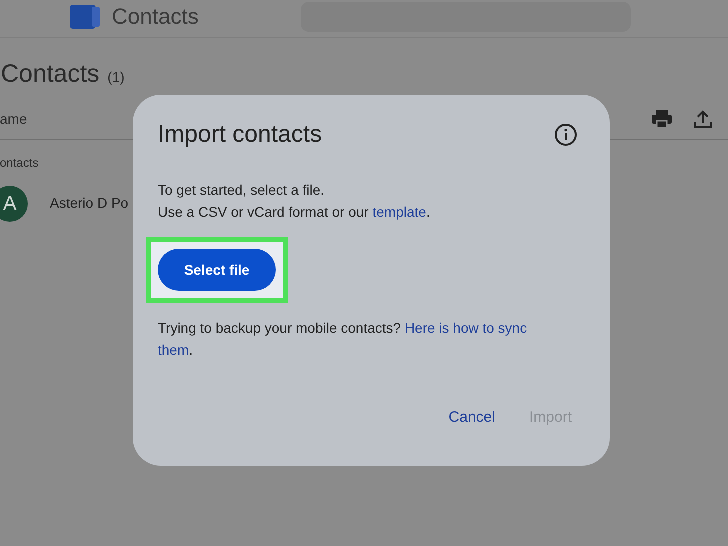  What do you see at coordinates (240, 135) in the screenshot?
I see `dialog-title: Import contacts` at bounding box center [240, 135].